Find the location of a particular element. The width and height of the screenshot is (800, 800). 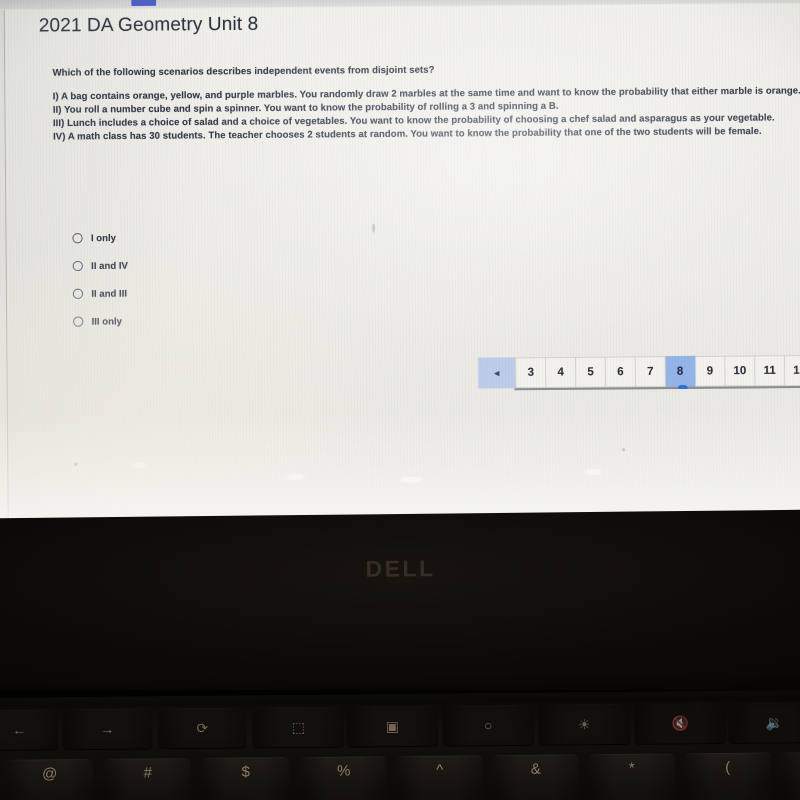

answer-choice-label: II and IV is located at coordinates (109, 265).